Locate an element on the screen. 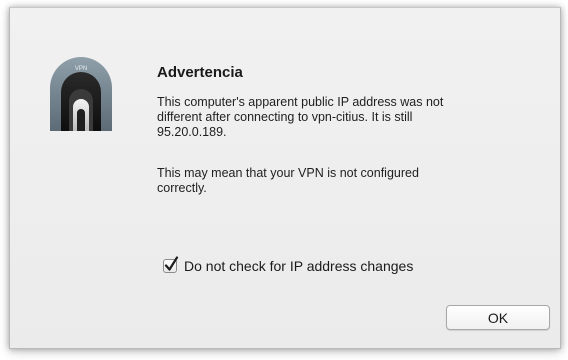  ip-check-label: Do not check for IP address changes is located at coordinates (298, 266).